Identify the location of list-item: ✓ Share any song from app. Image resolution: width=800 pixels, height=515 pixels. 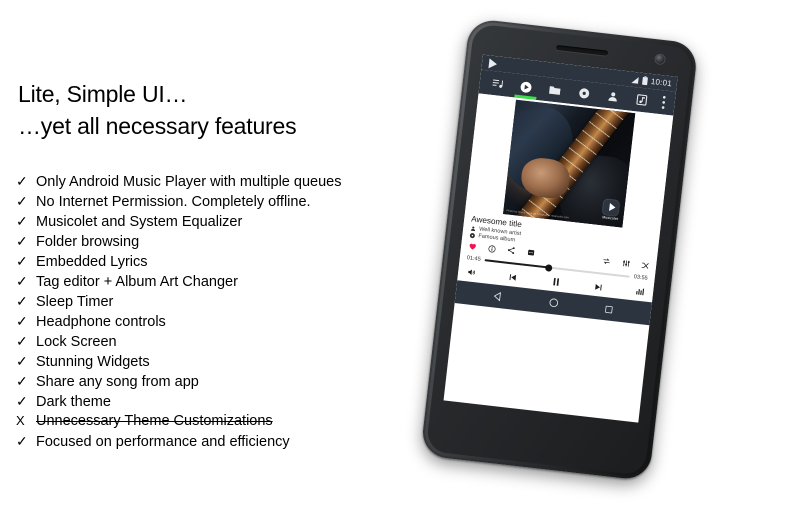
(216, 381).